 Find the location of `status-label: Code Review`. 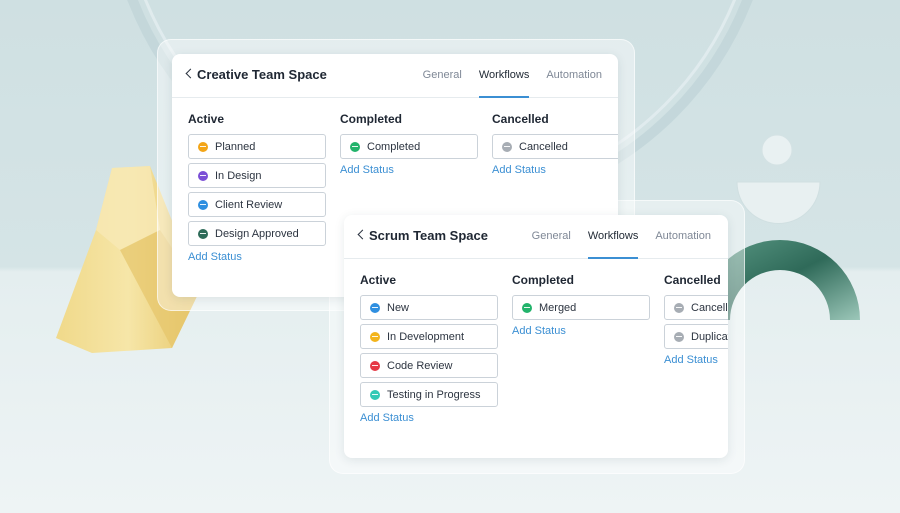

status-label: Code Review is located at coordinates (420, 365).